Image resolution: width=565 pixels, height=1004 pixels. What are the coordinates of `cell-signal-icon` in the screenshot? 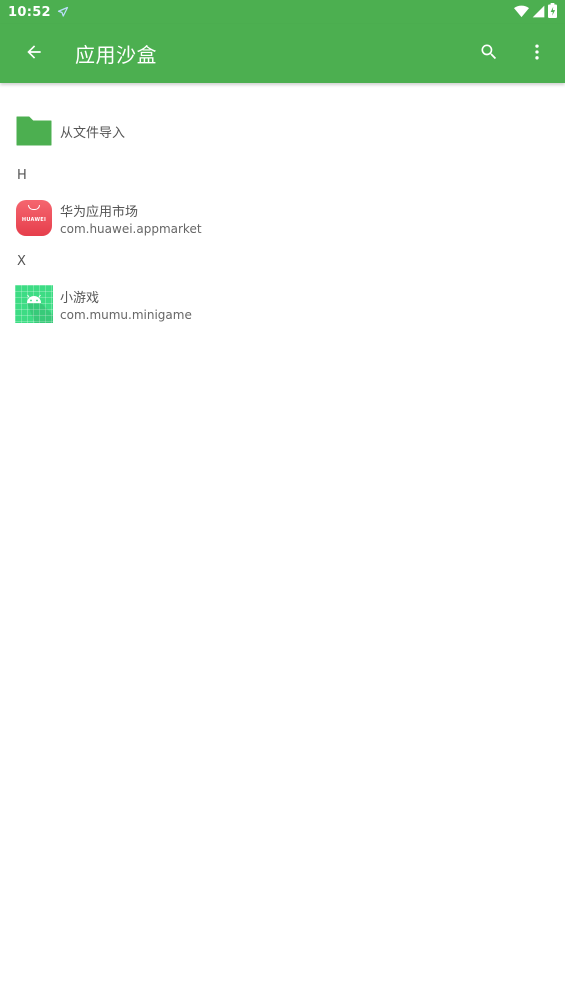 It's located at (538, 12).